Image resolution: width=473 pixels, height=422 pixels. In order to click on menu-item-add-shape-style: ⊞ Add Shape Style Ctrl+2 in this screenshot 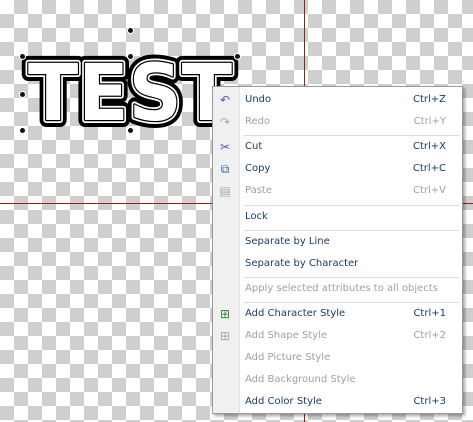, I will do `click(337, 336)`.